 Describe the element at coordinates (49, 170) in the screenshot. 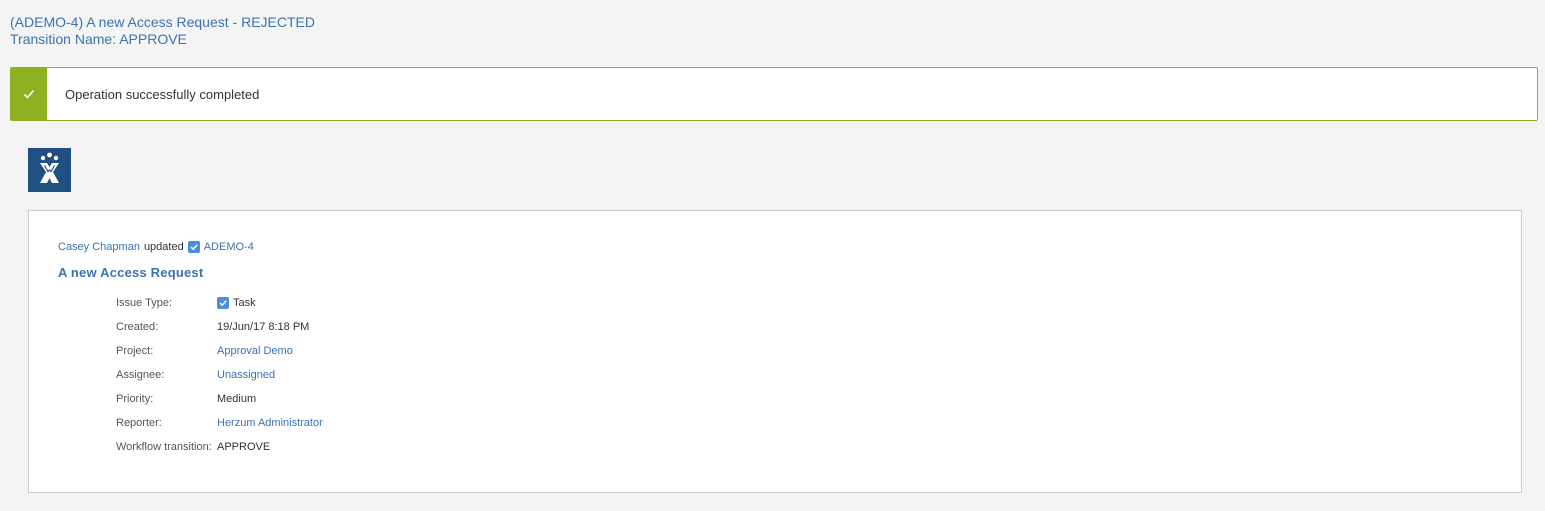

I see `jira-logo-icon` at that location.